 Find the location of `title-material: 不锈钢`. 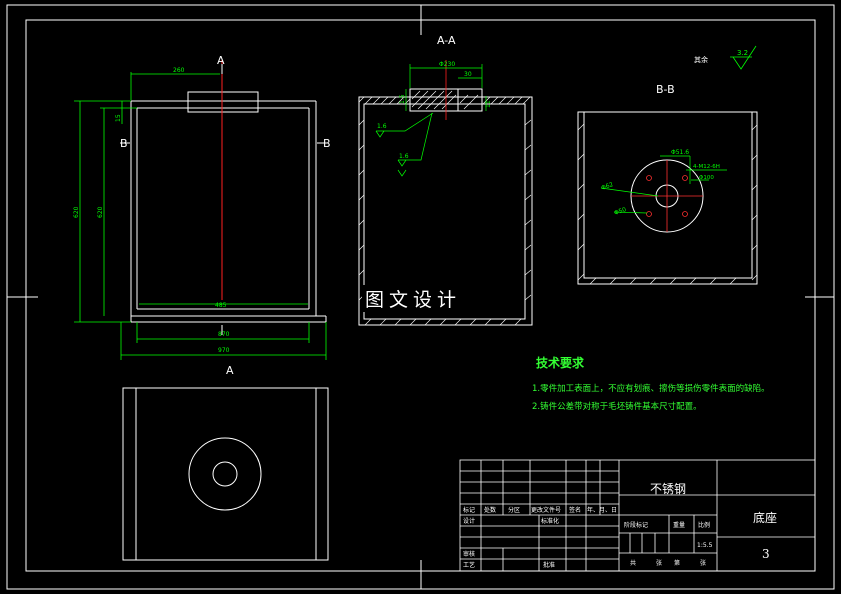

title-material: 不锈钢 is located at coordinates (668, 489).